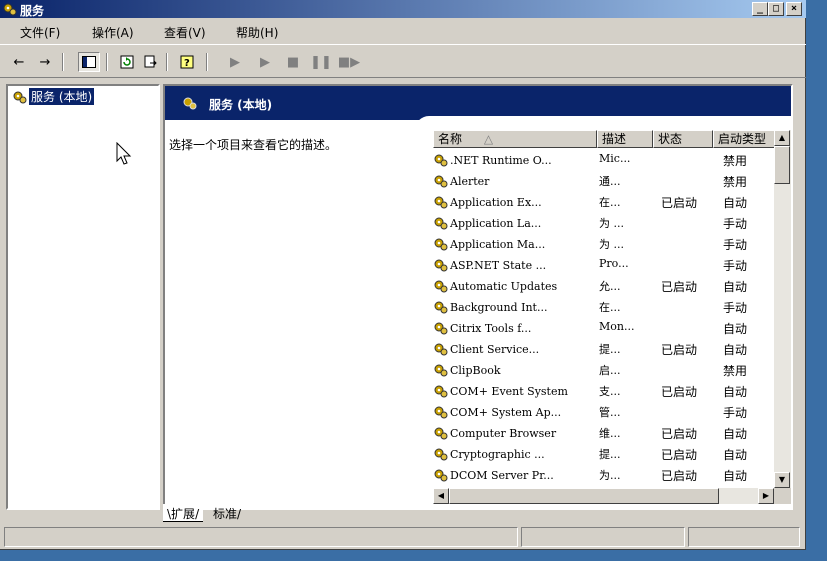  Describe the element at coordinates (515, 181) in the screenshot. I see `service-name: Alerter` at that location.